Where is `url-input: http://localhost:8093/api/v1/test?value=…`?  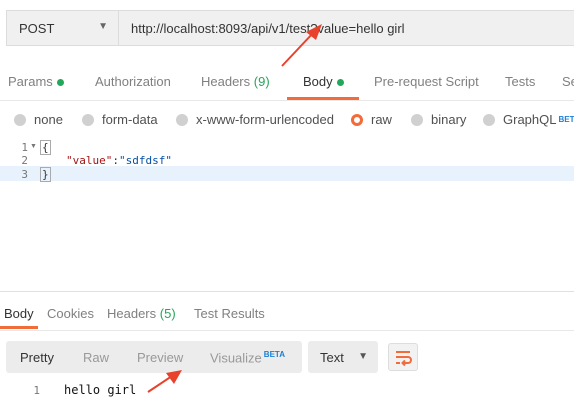 url-input: http://localhost:8093/api/v1/test?value=… is located at coordinates (346, 28).